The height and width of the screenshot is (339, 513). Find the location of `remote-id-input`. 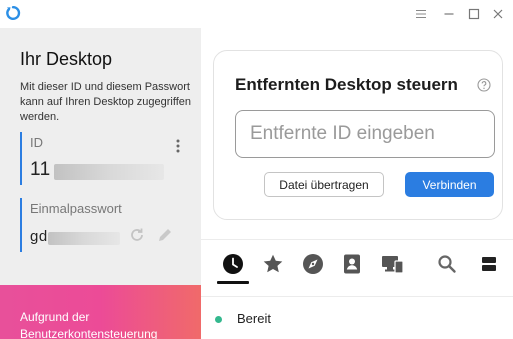

remote-id-input is located at coordinates (365, 134).